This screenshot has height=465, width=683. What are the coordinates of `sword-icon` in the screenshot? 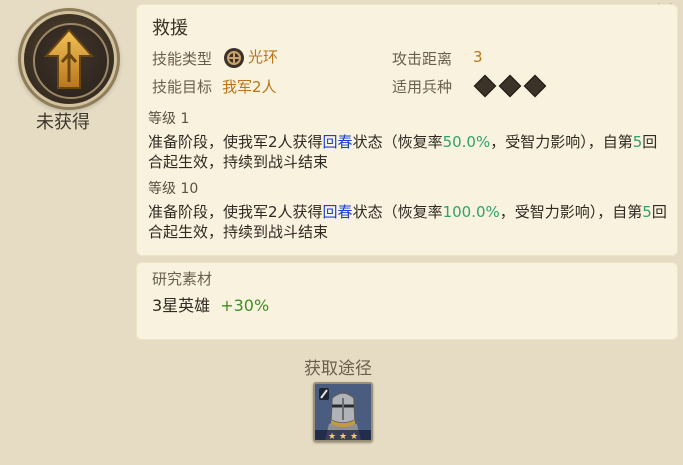 It's located at (485, 86).